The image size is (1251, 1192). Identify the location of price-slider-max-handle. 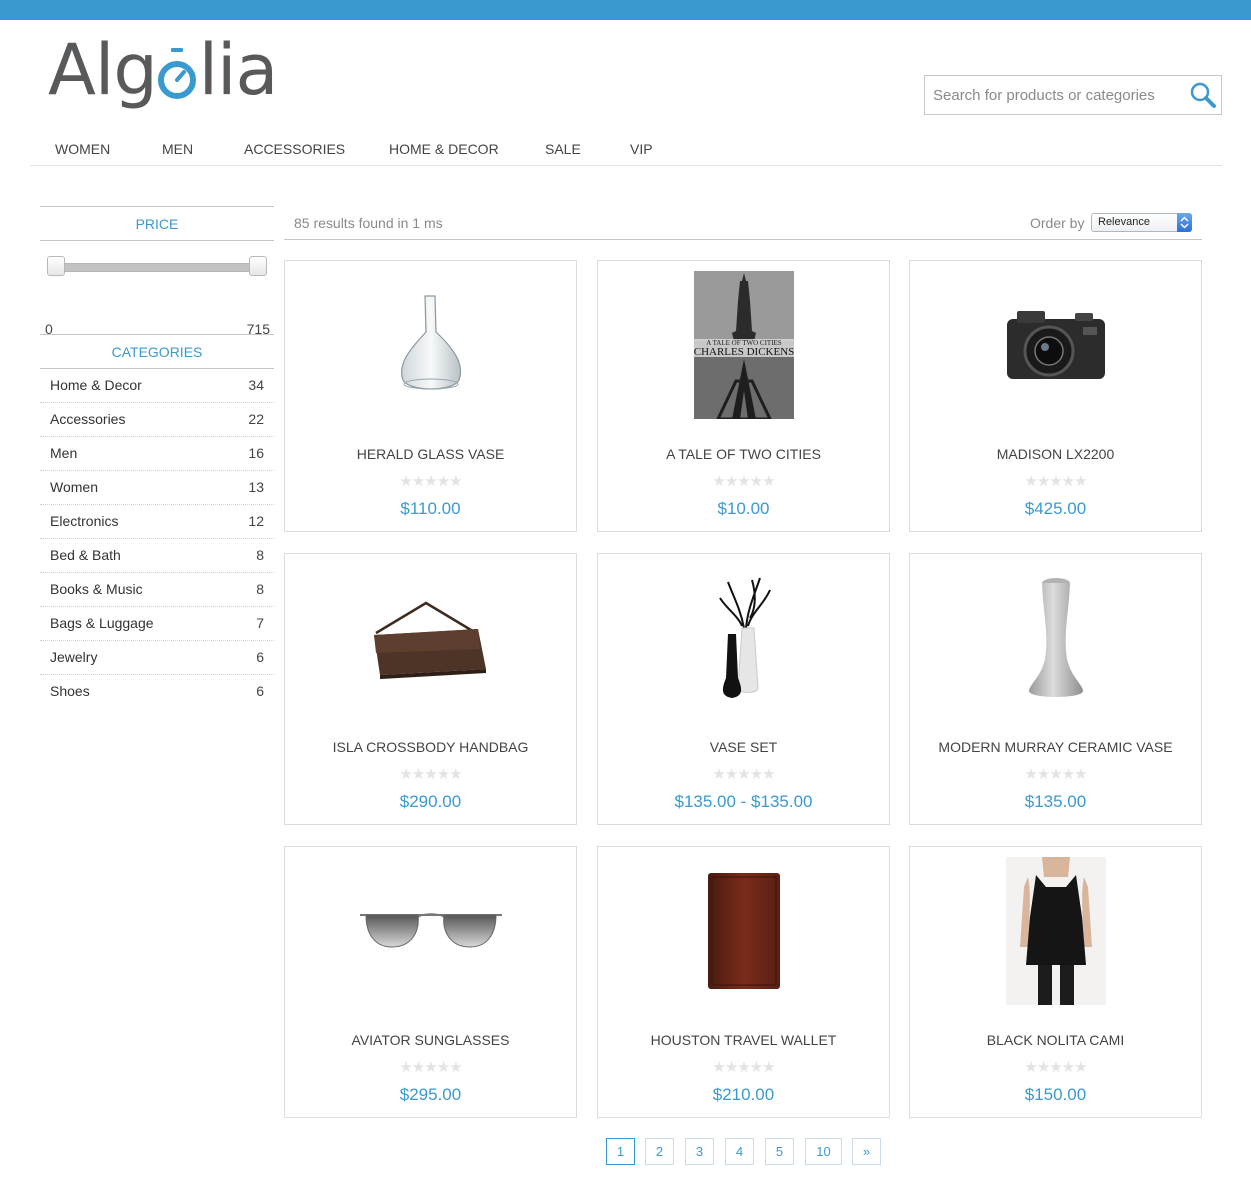
(258, 266).